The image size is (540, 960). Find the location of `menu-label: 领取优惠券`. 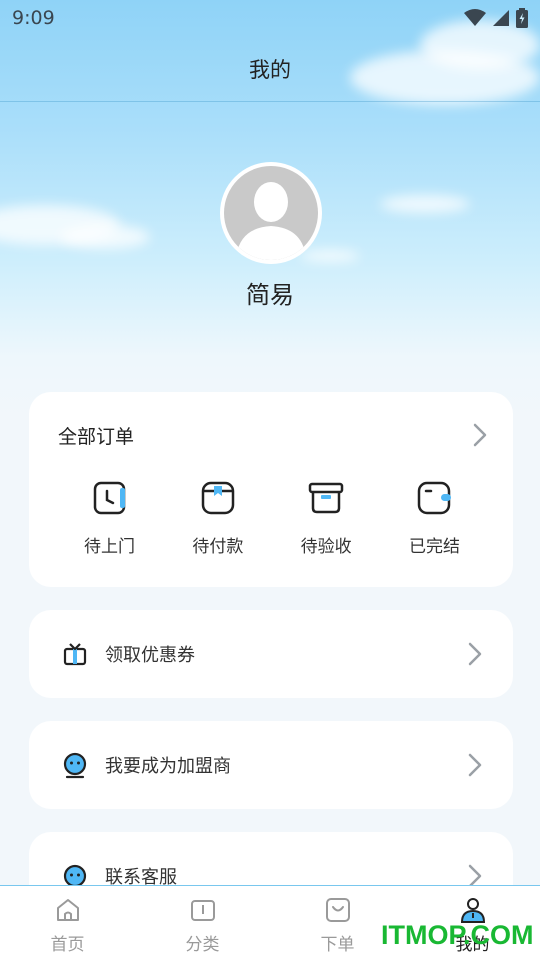

menu-label: 领取优惠券 is located at coordinates (150, 655).